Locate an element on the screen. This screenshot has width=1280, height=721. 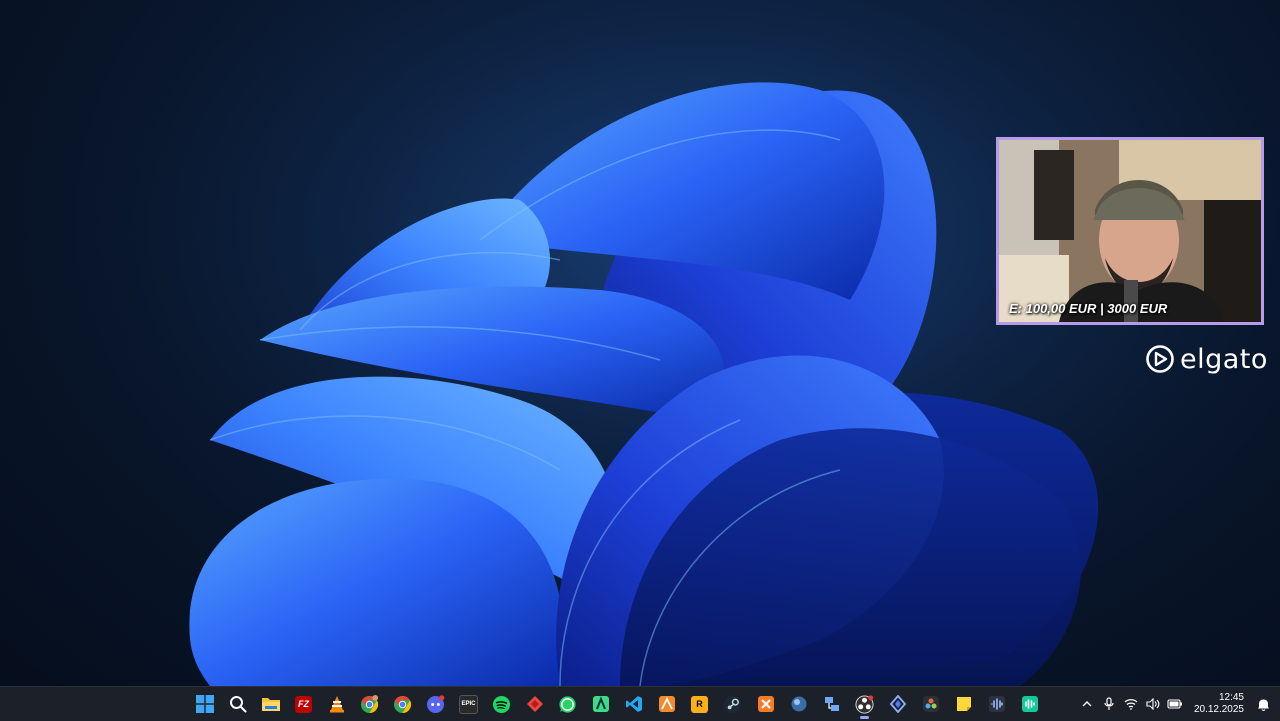
vscode-icon is located at coordinates (633, 704).